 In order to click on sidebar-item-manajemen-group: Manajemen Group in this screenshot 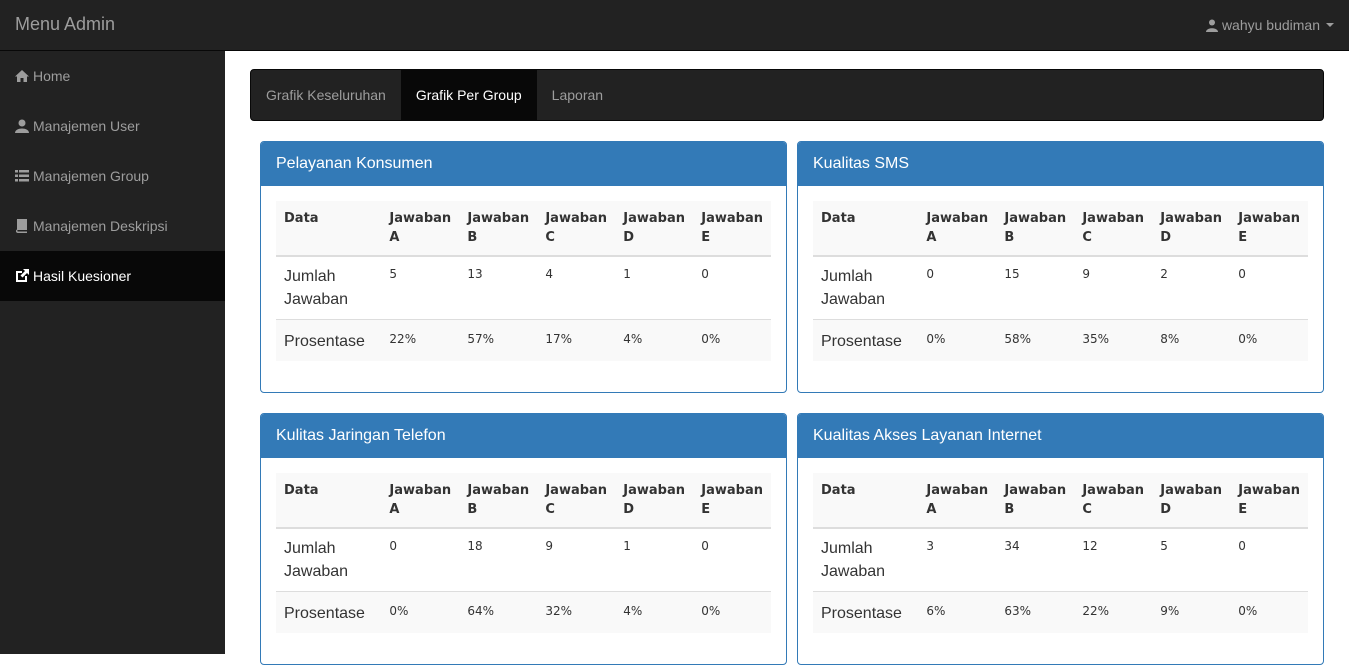, I will do `click(112, 176)`.